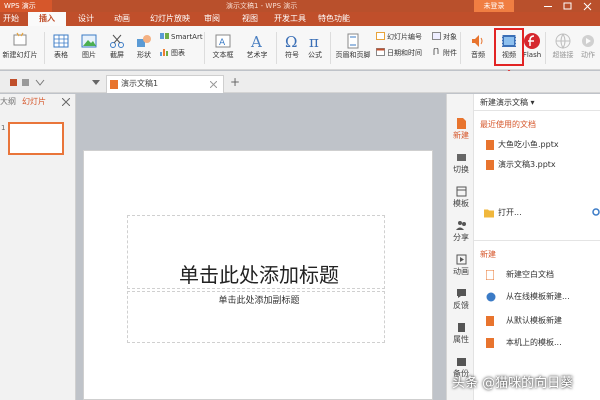 This screenshot has width=600, height=400. Describe the element at coordinates (530, 275) in the screenshot. I see `new-blank-doc: 新建空白文档` at that location.